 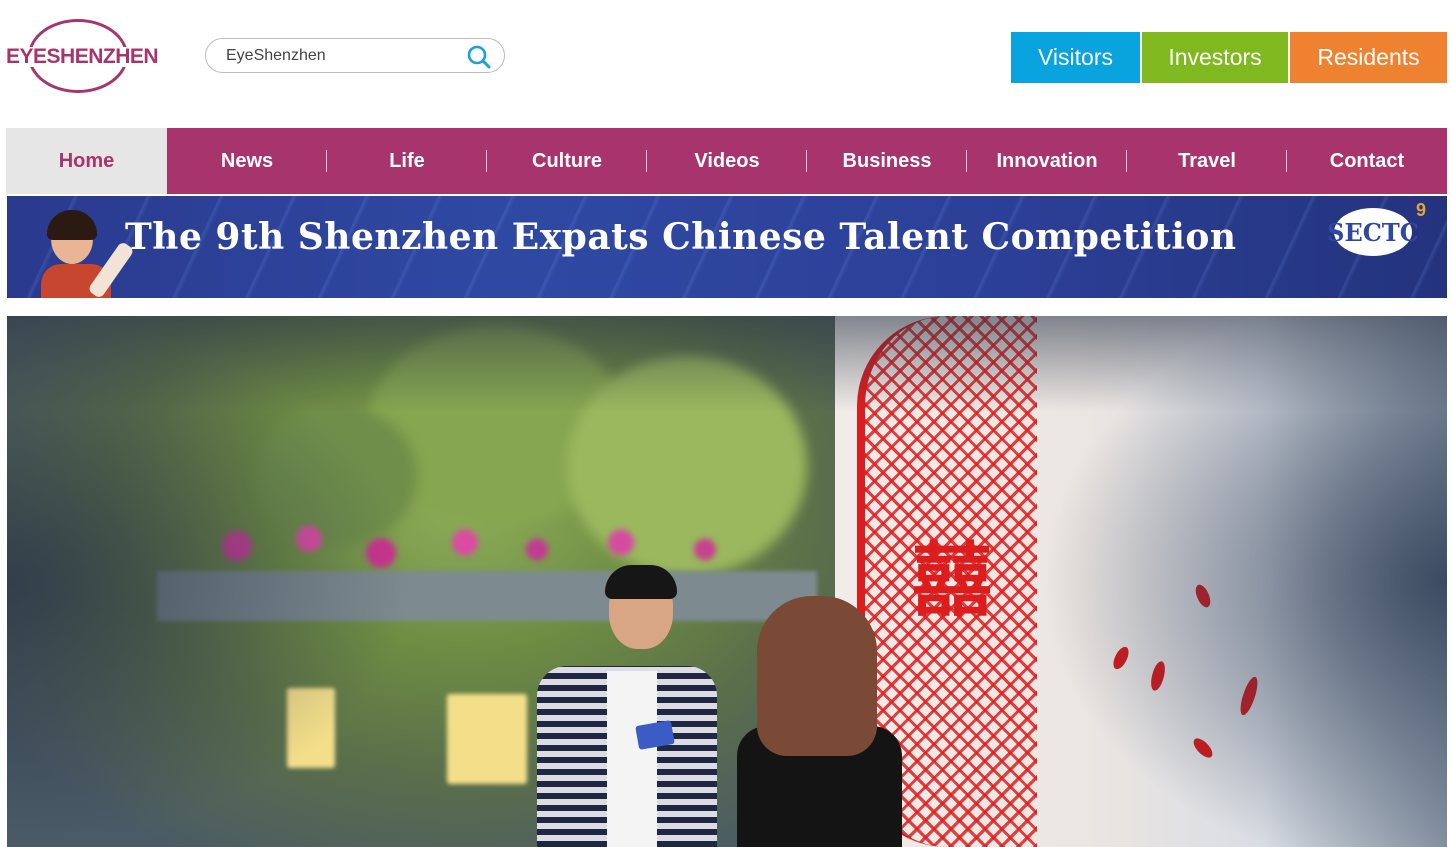 I want to click on nav-item-culture: Culture, so click(x=567, y=161).